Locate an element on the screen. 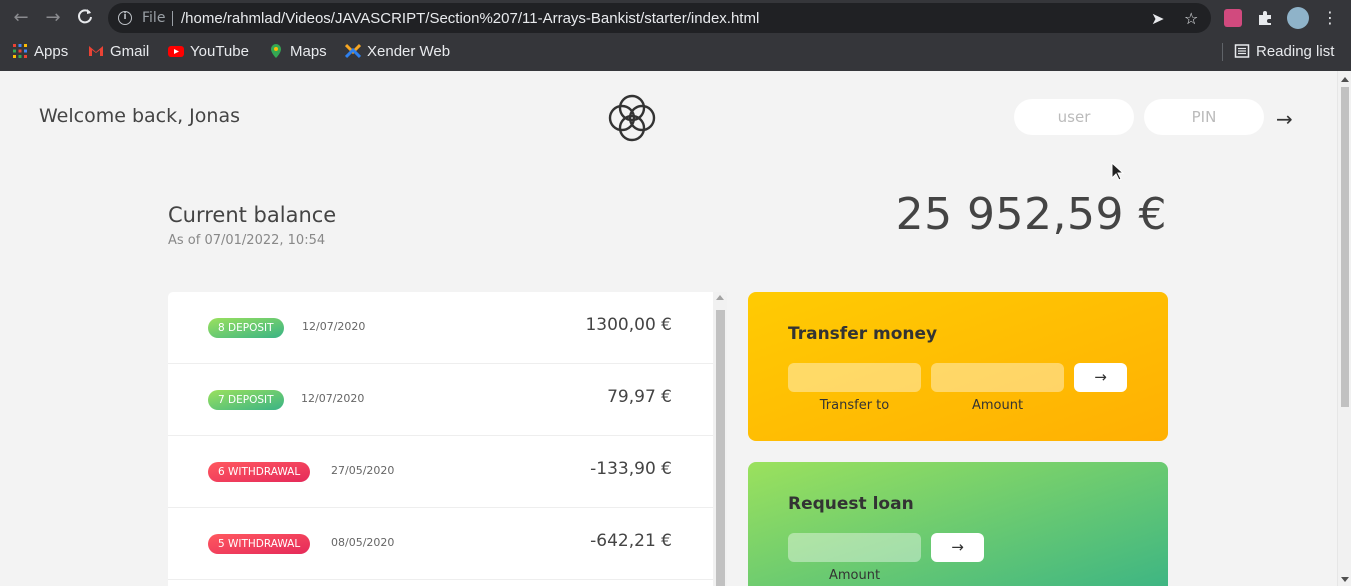  login-button: → is located at coordinates (1284, 119).